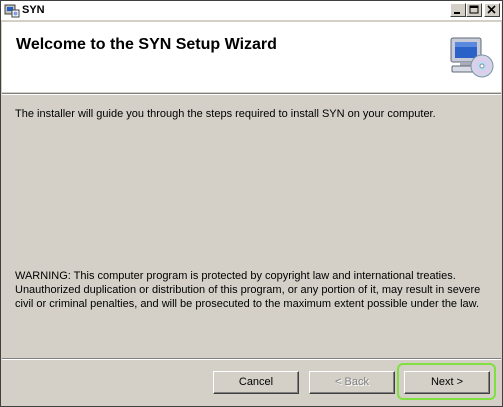 This screenshot has height=407, width=503. Describe the element at coordinates (492, 10) in the screenshot. I see `close-icon` at that location.